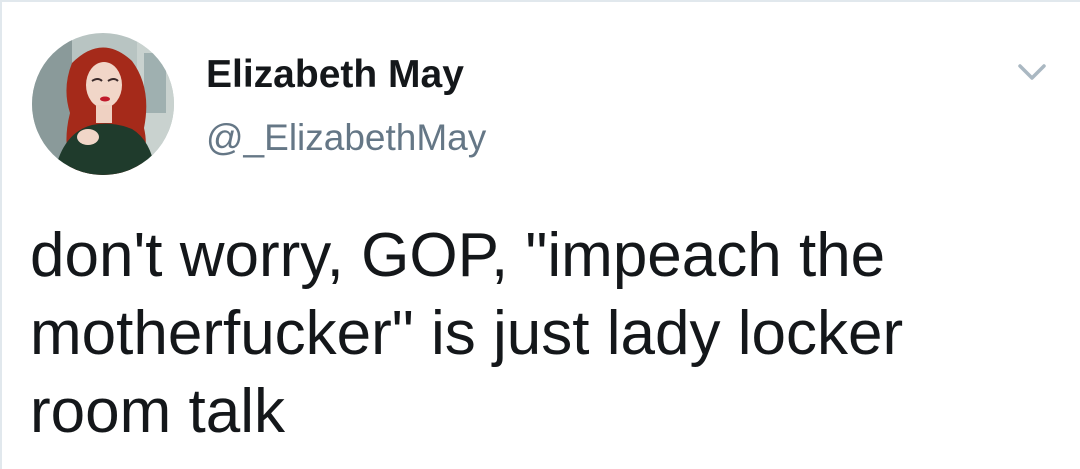 The image size is (1080, 469). I want to click on tweet-menu-button, so click(1032, 73).